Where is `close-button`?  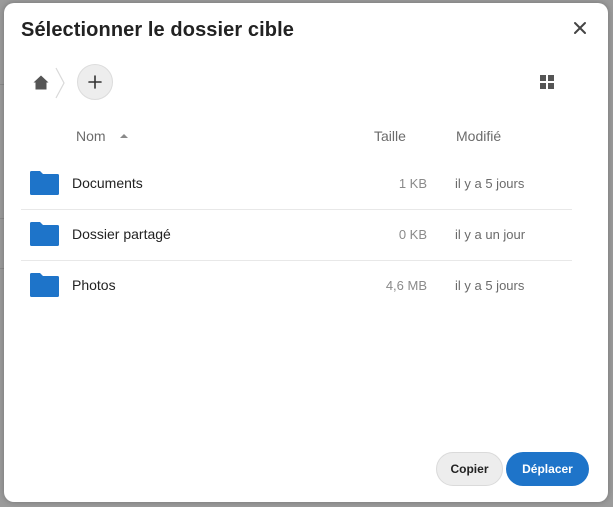 close-button is located at coordinates (580, 28).